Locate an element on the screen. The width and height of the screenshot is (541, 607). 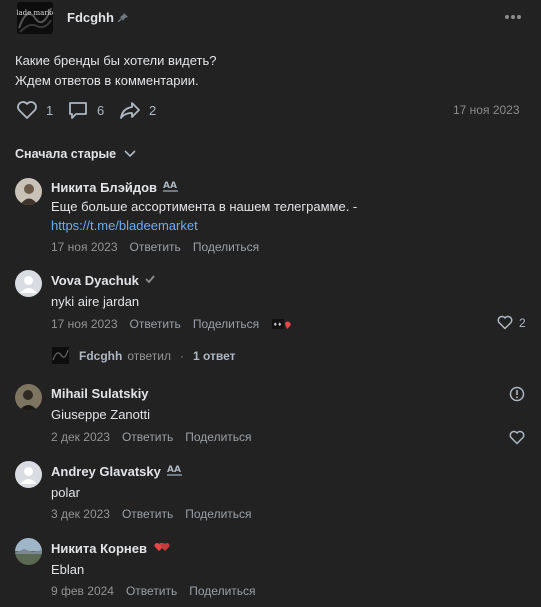
like-button: 1 is located at coordinates (34, 110).